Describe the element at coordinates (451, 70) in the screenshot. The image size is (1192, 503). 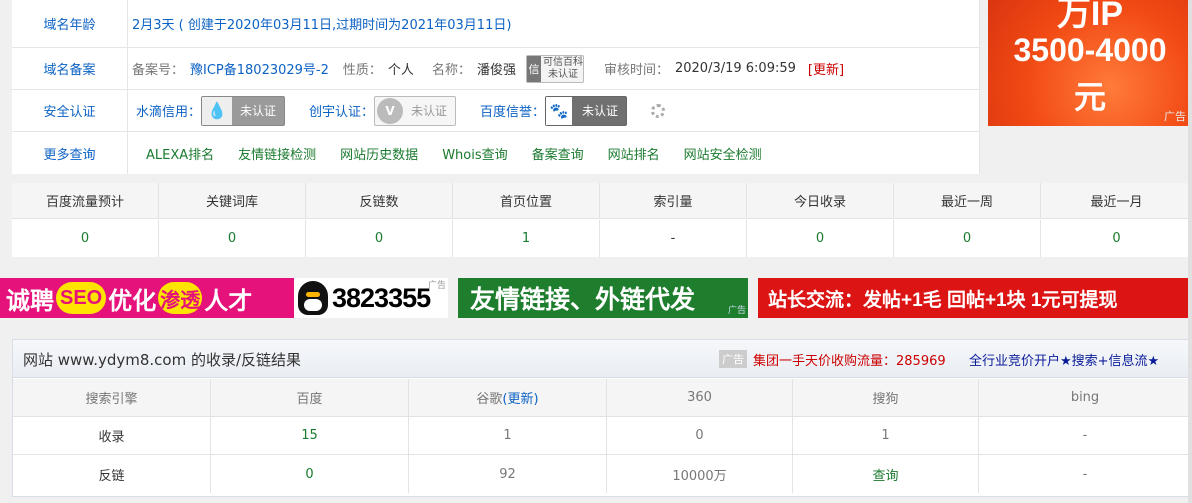
I see `icp-name-label: 名称：` at that location.